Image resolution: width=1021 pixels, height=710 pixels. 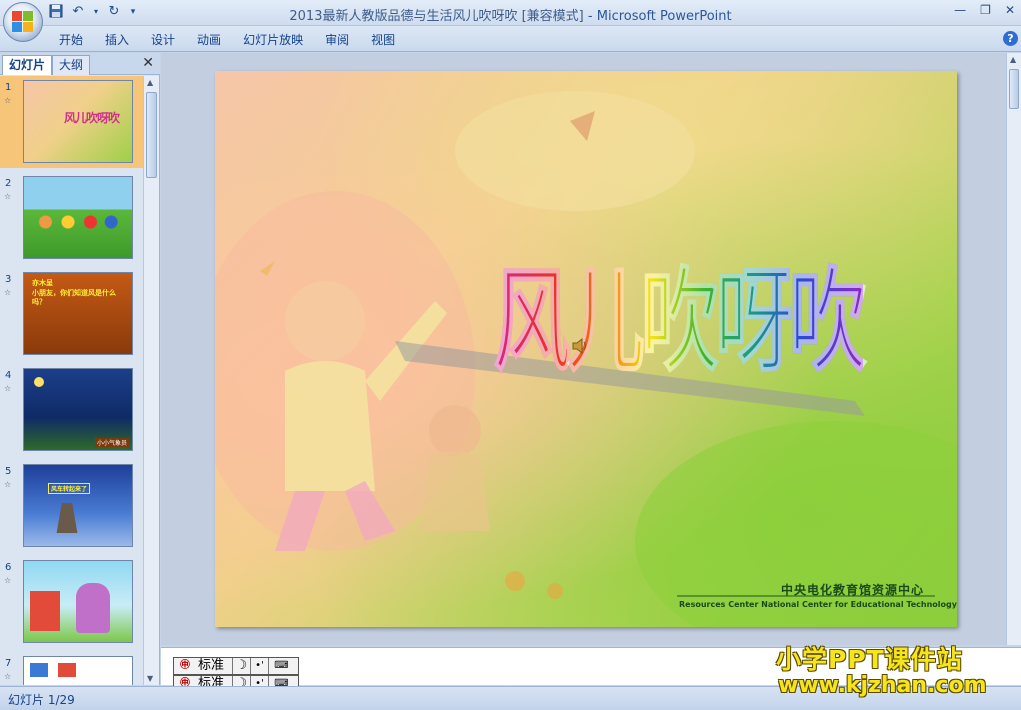 I want to click on help-icon: ?, so click(x=1010, y=38).